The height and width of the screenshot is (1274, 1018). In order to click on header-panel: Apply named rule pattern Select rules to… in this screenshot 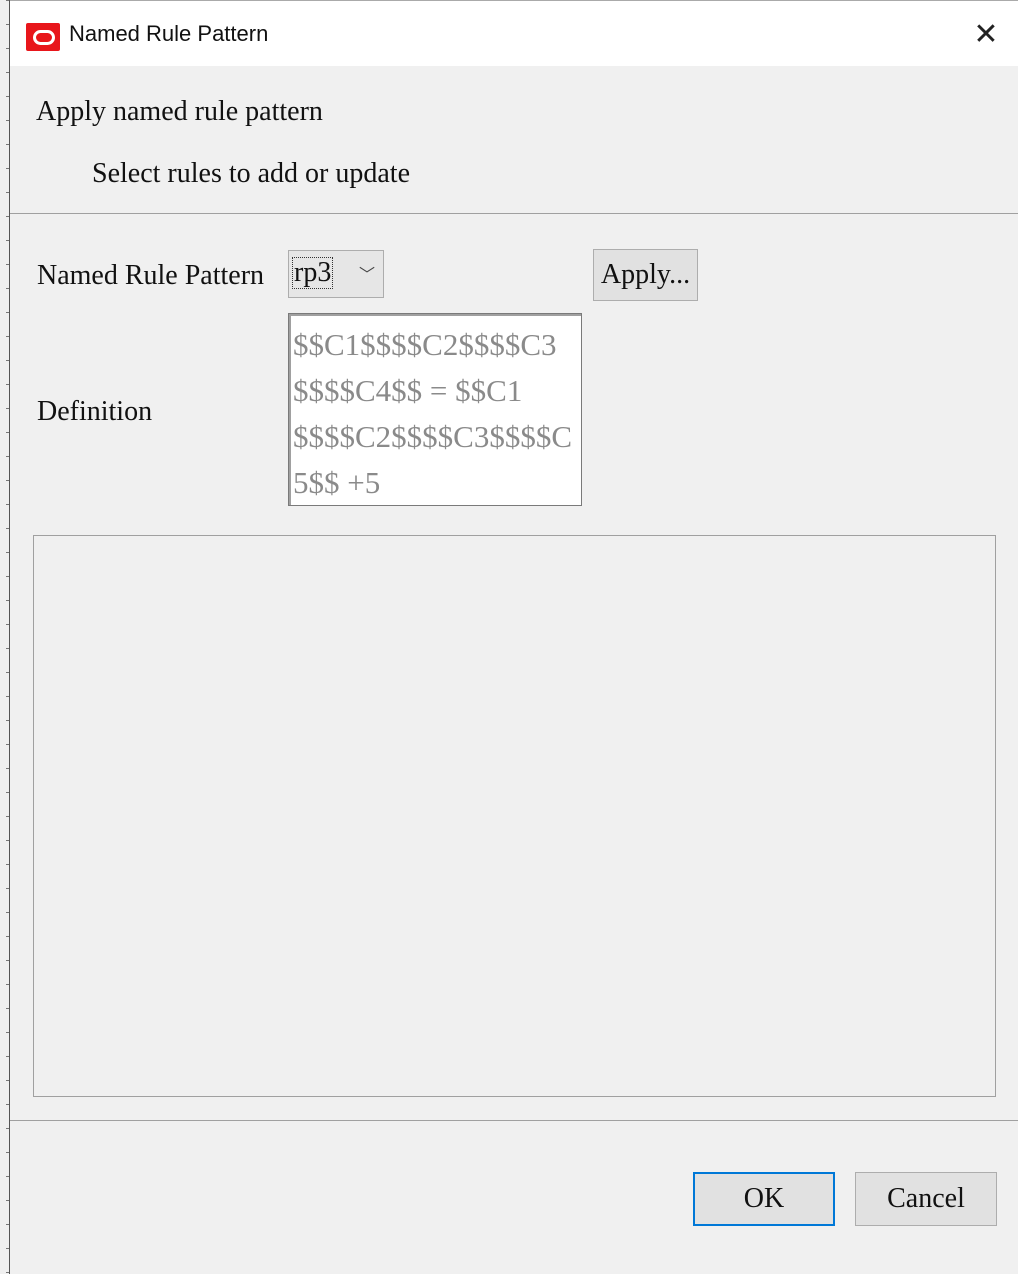, I will do `click(514, 140)`.